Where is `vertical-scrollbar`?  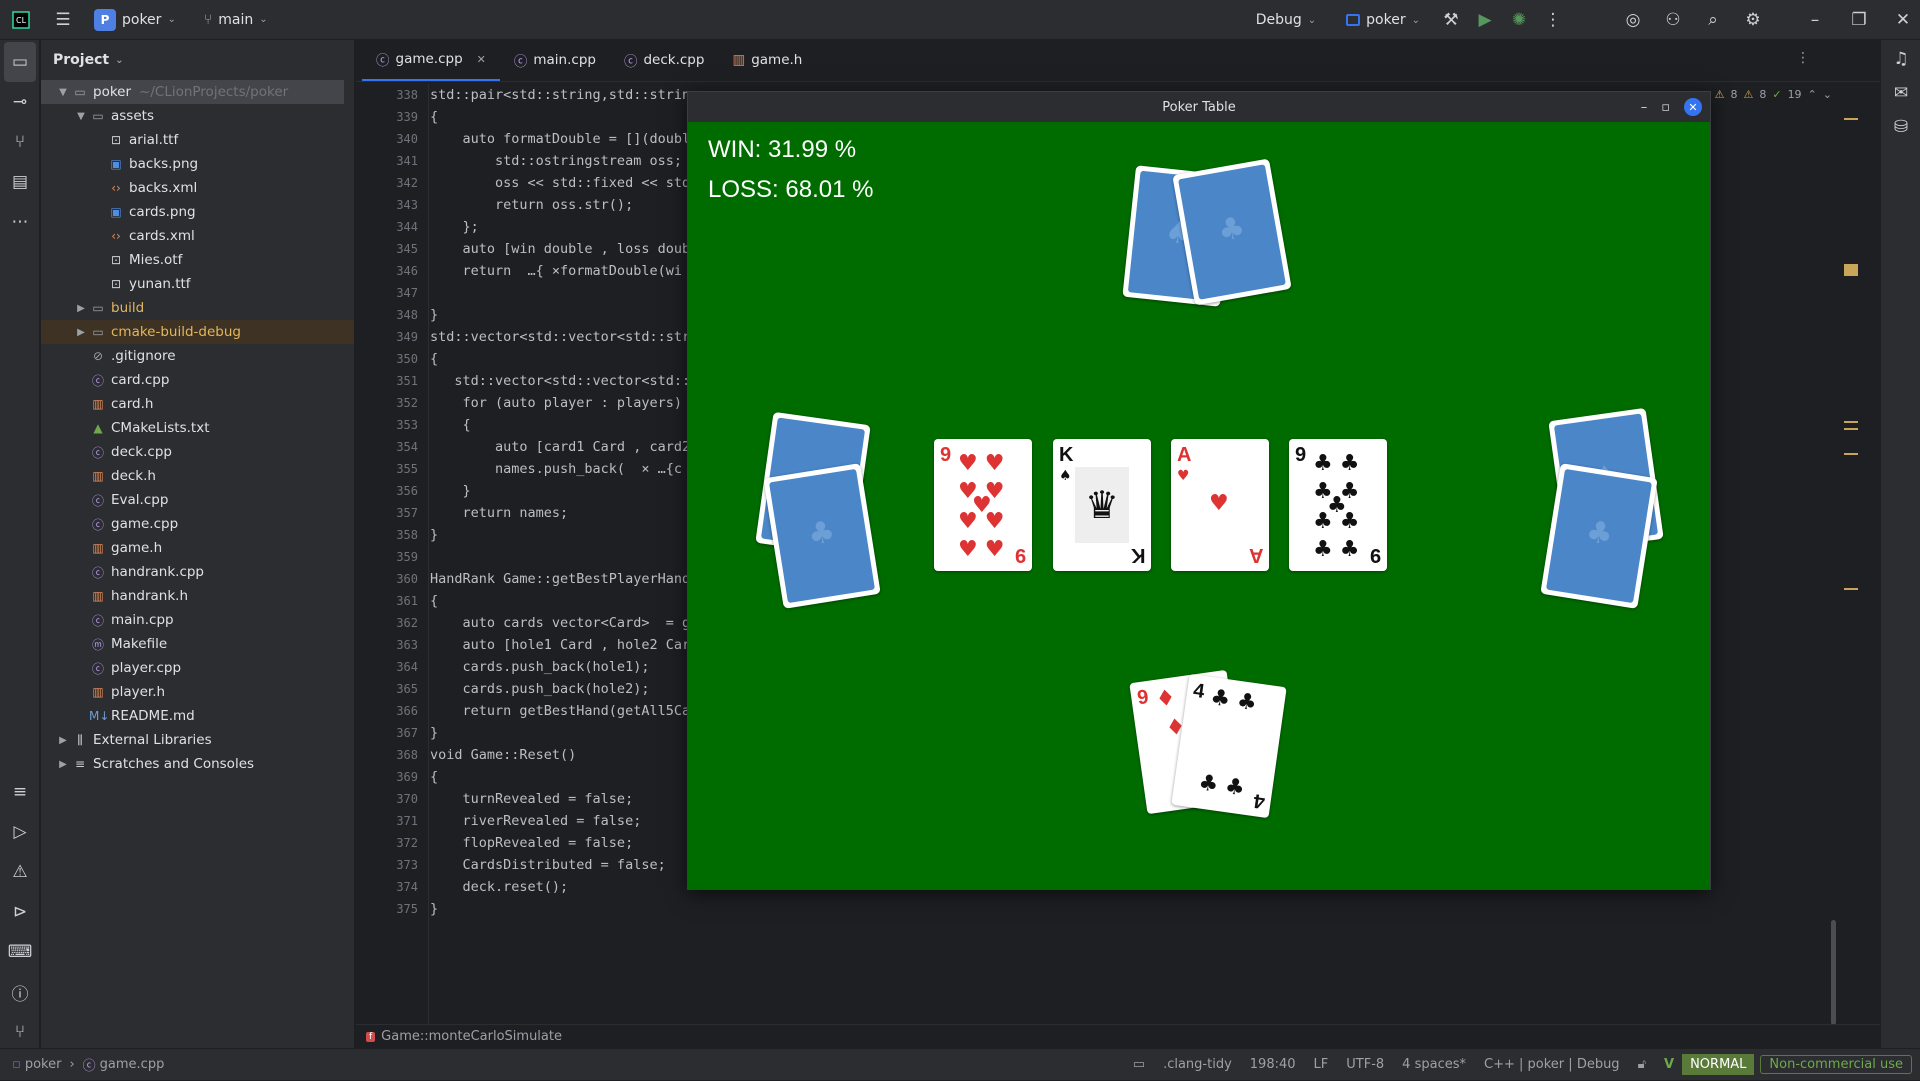
vertical-scrollbar is located at coordinates (1833, 972).